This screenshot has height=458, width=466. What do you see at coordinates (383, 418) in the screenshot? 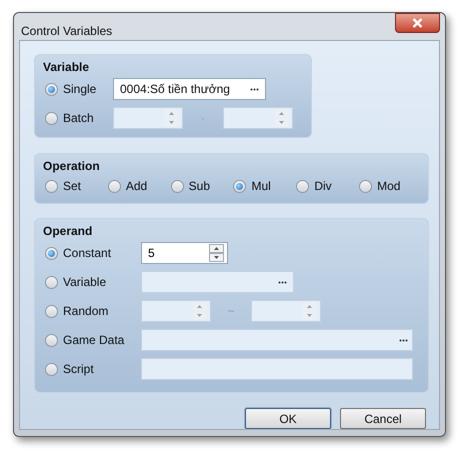
I see `dialog-button: Cancel` at bounding box center [383, 418].